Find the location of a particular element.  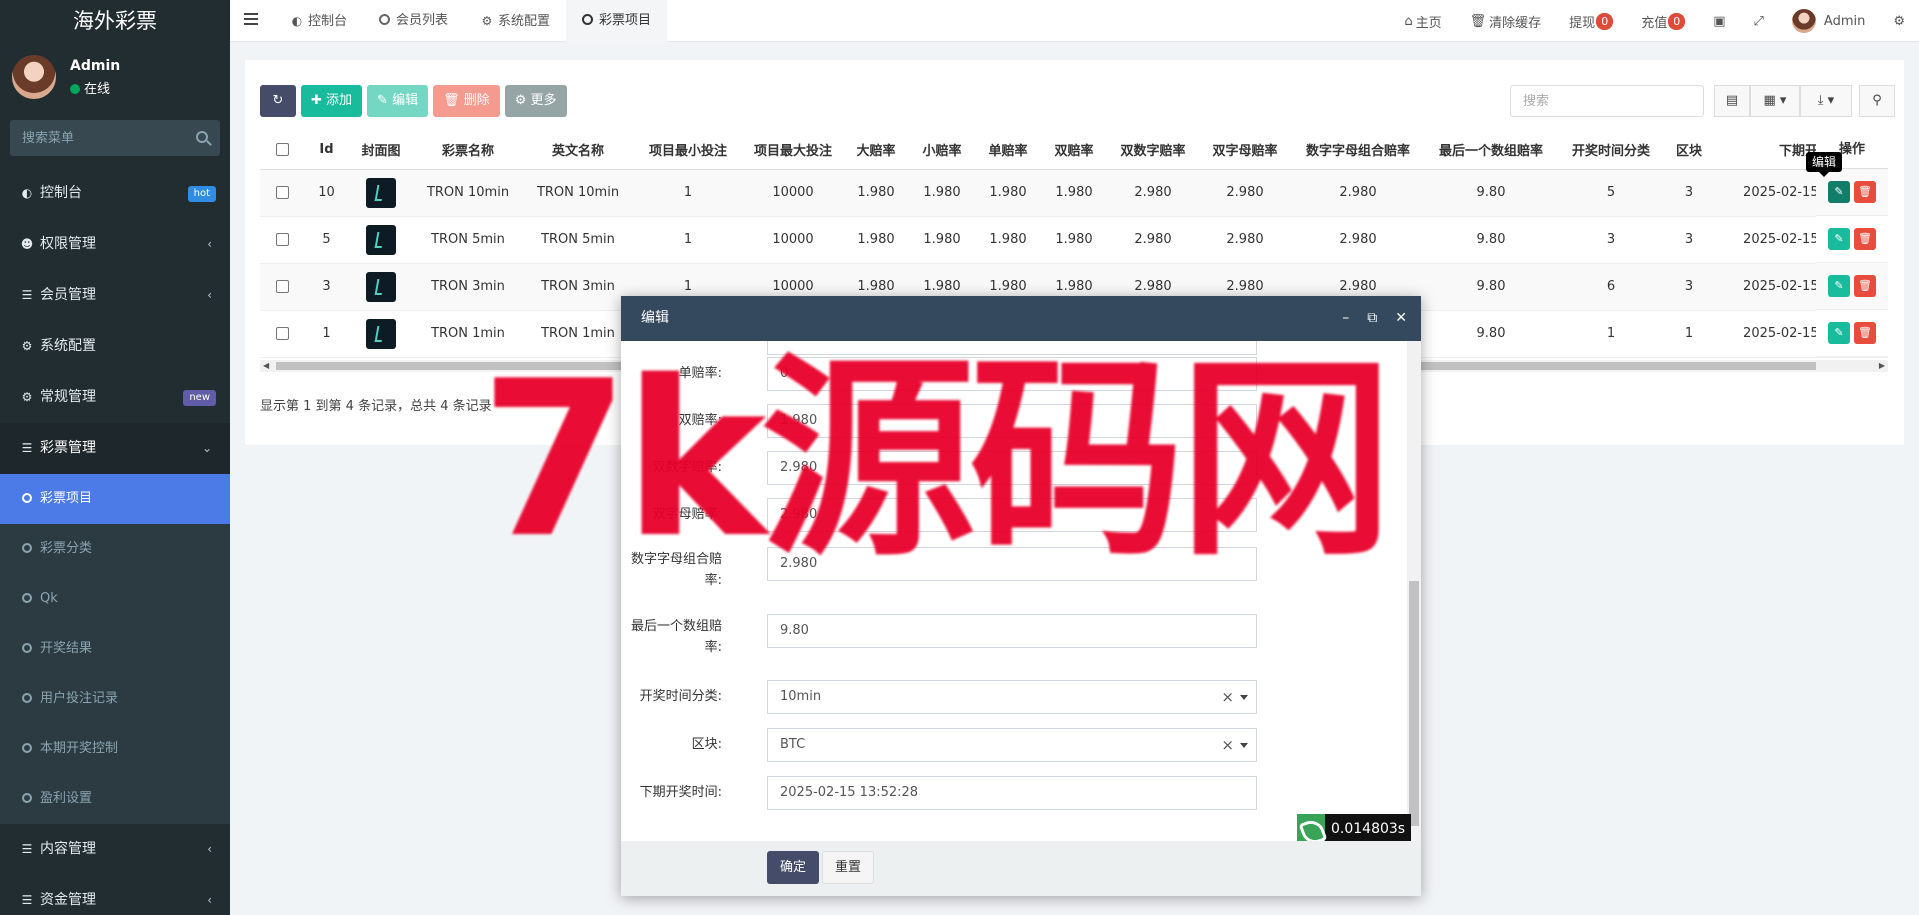

scrollbar-thumb is located at coordinates (1414, 703).